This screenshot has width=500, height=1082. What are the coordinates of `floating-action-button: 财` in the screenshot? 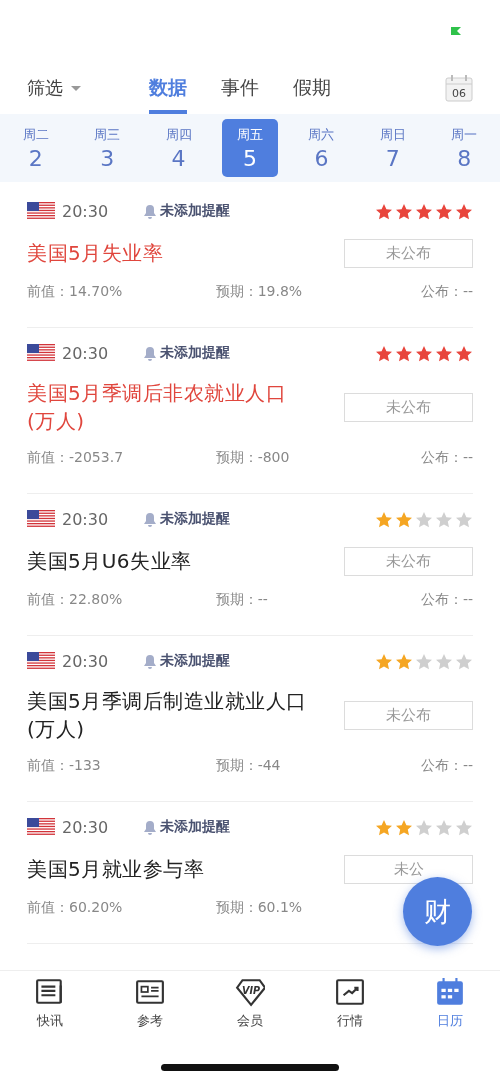 It's located at (437, 911).